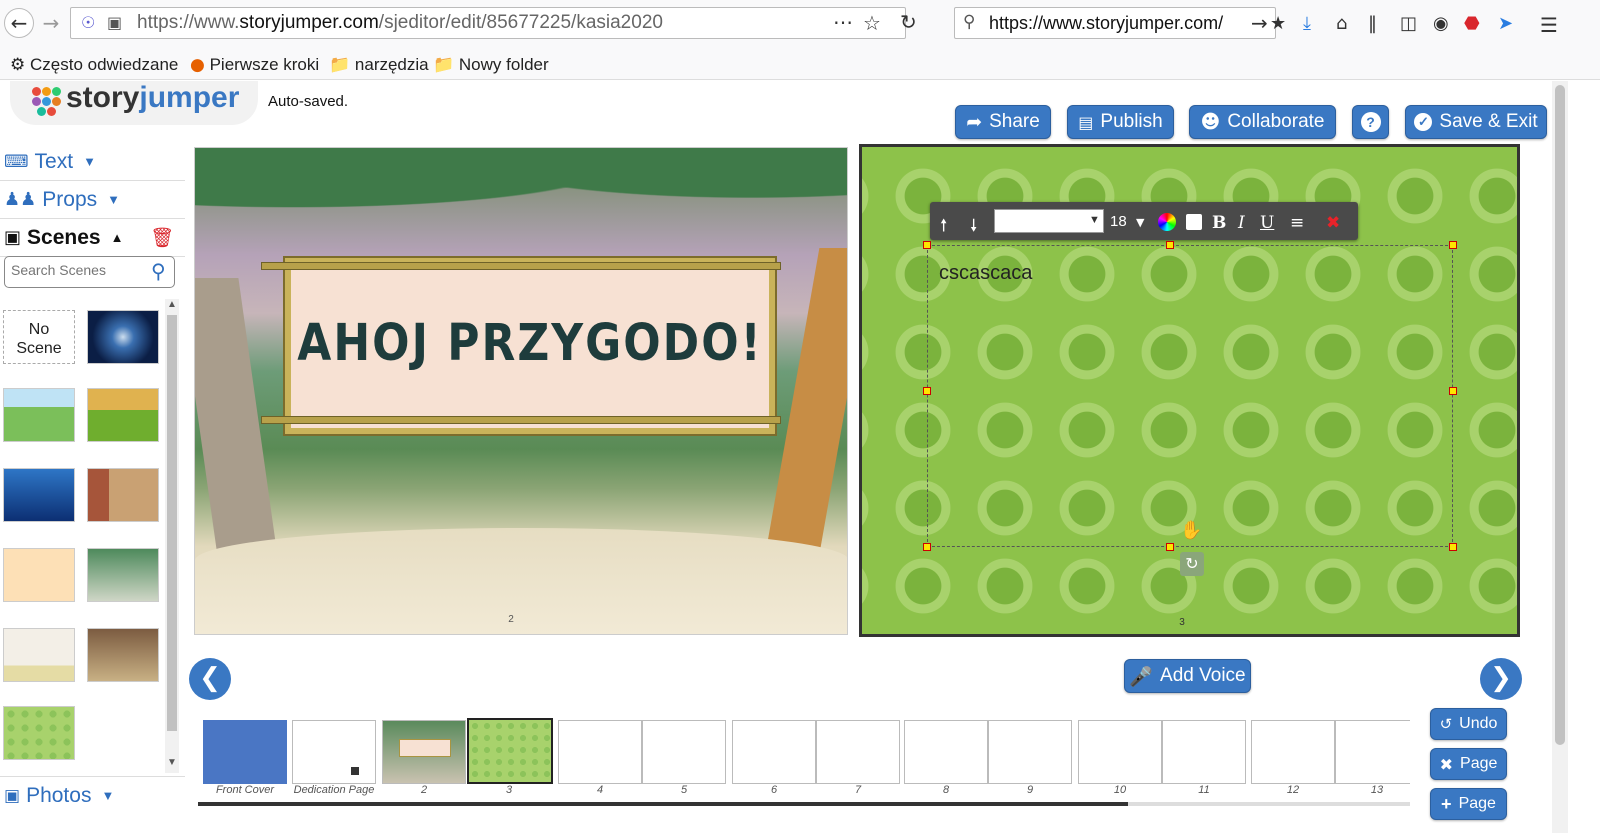 This screenshot has width=1600, height=833. I want to click on page-thumb-dedication, so click(334, 752).